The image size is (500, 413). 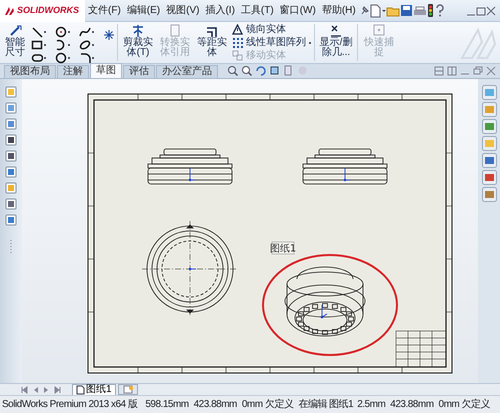 I want to click on menu-item: 编辑(E), so click(x=144, y=10).